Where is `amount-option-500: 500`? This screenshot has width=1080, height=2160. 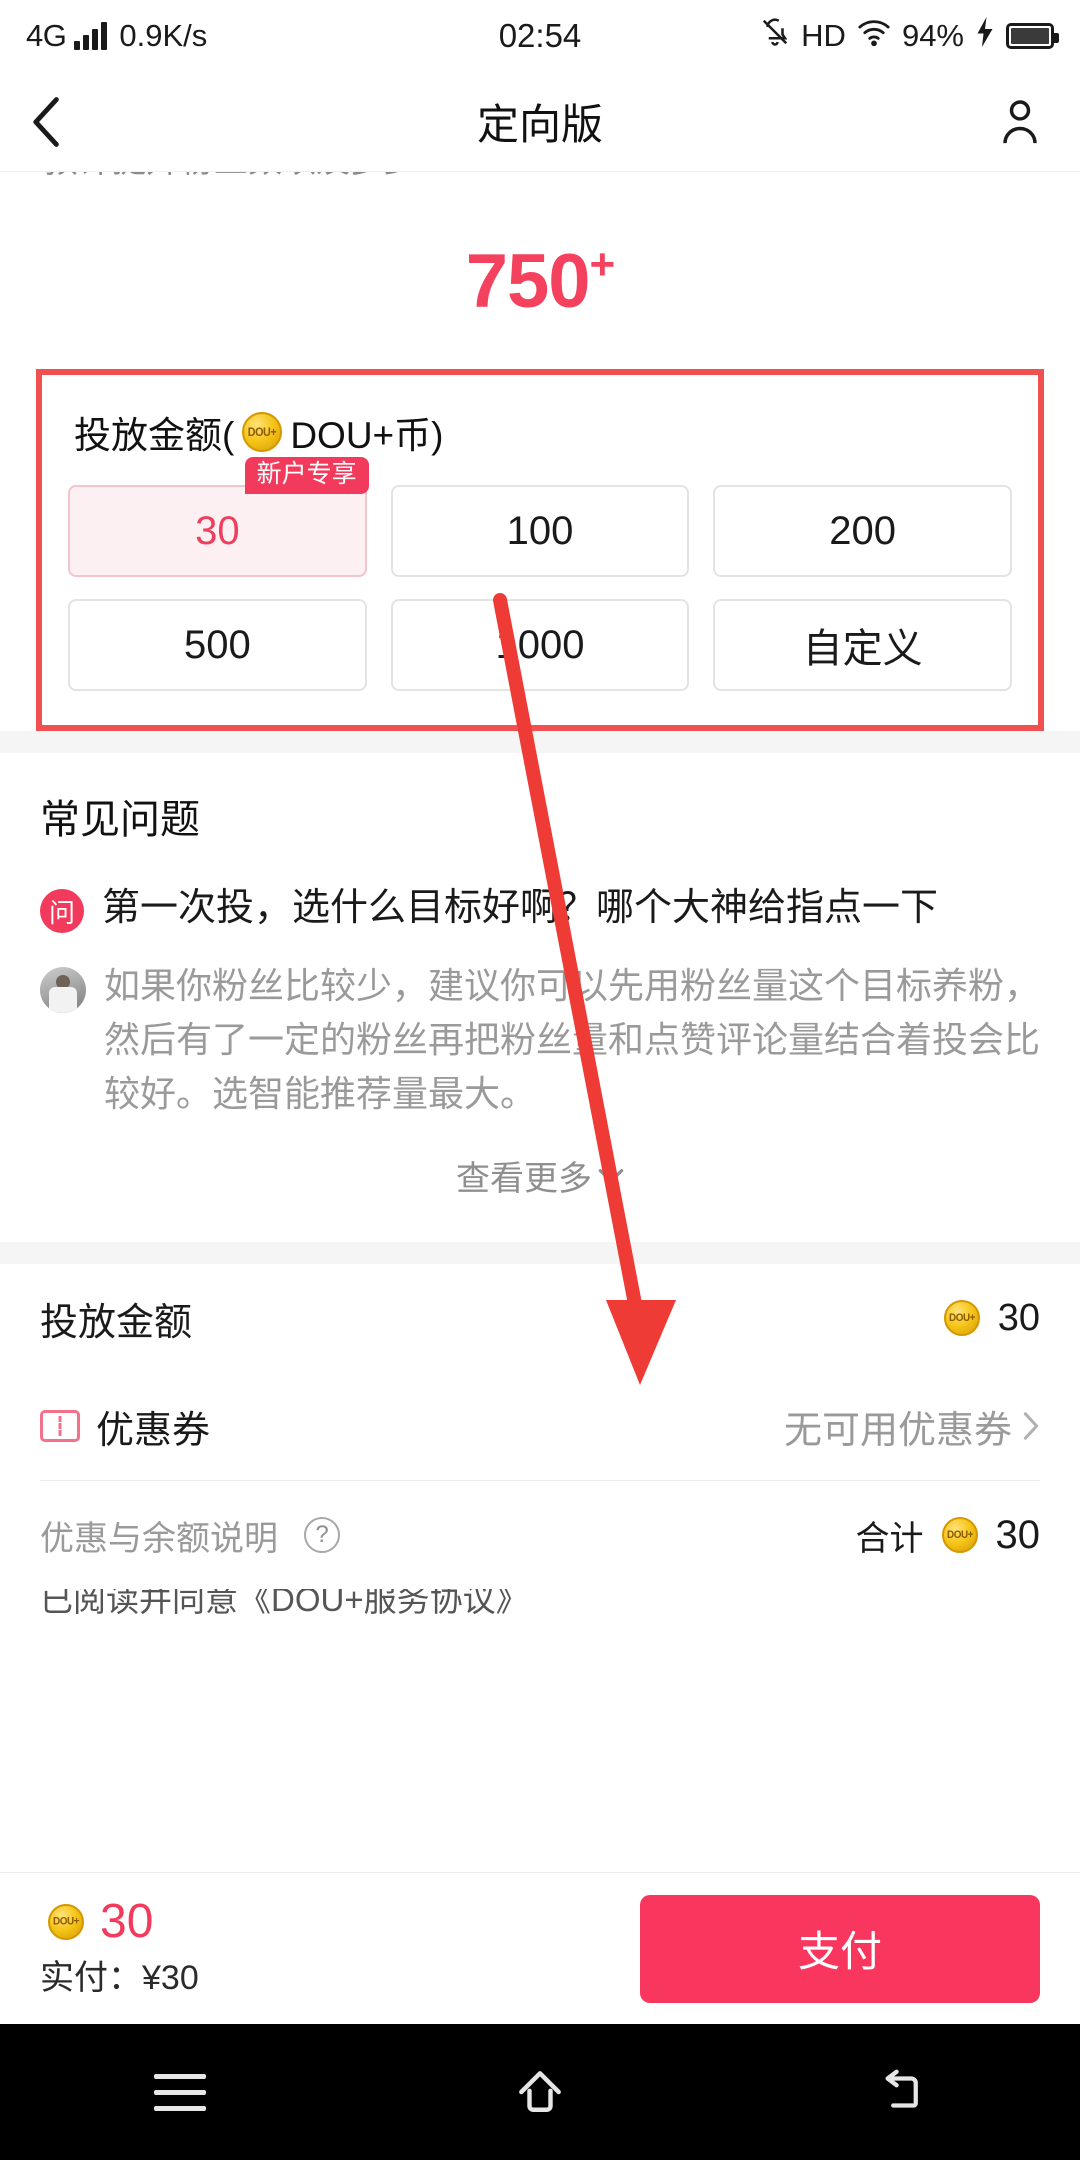
amount-option-500: 500 is located at coordinates (217, 645).